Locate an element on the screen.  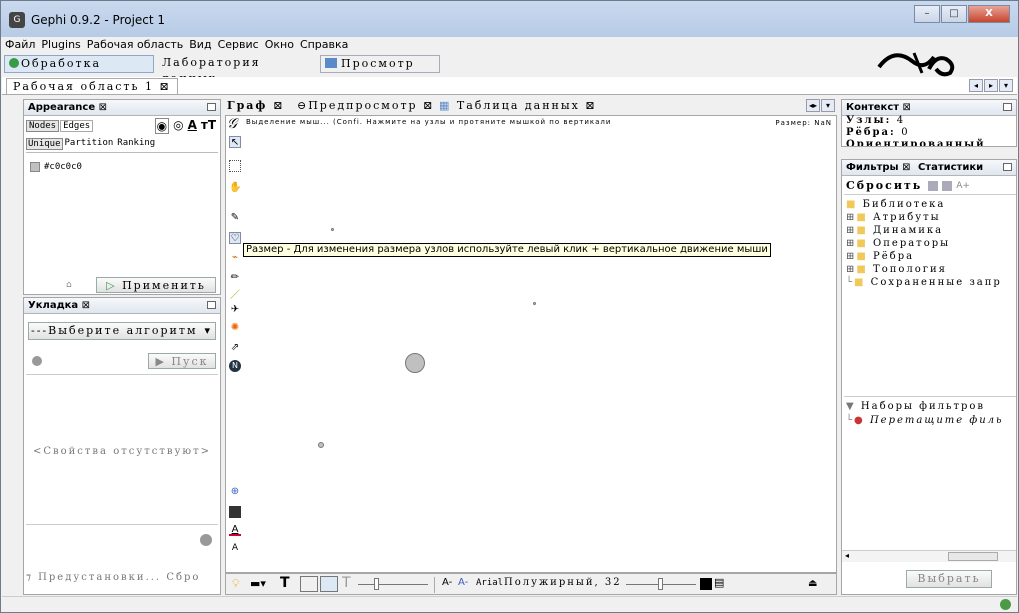
edge-weight-slider is located at coordinates (393, 584).